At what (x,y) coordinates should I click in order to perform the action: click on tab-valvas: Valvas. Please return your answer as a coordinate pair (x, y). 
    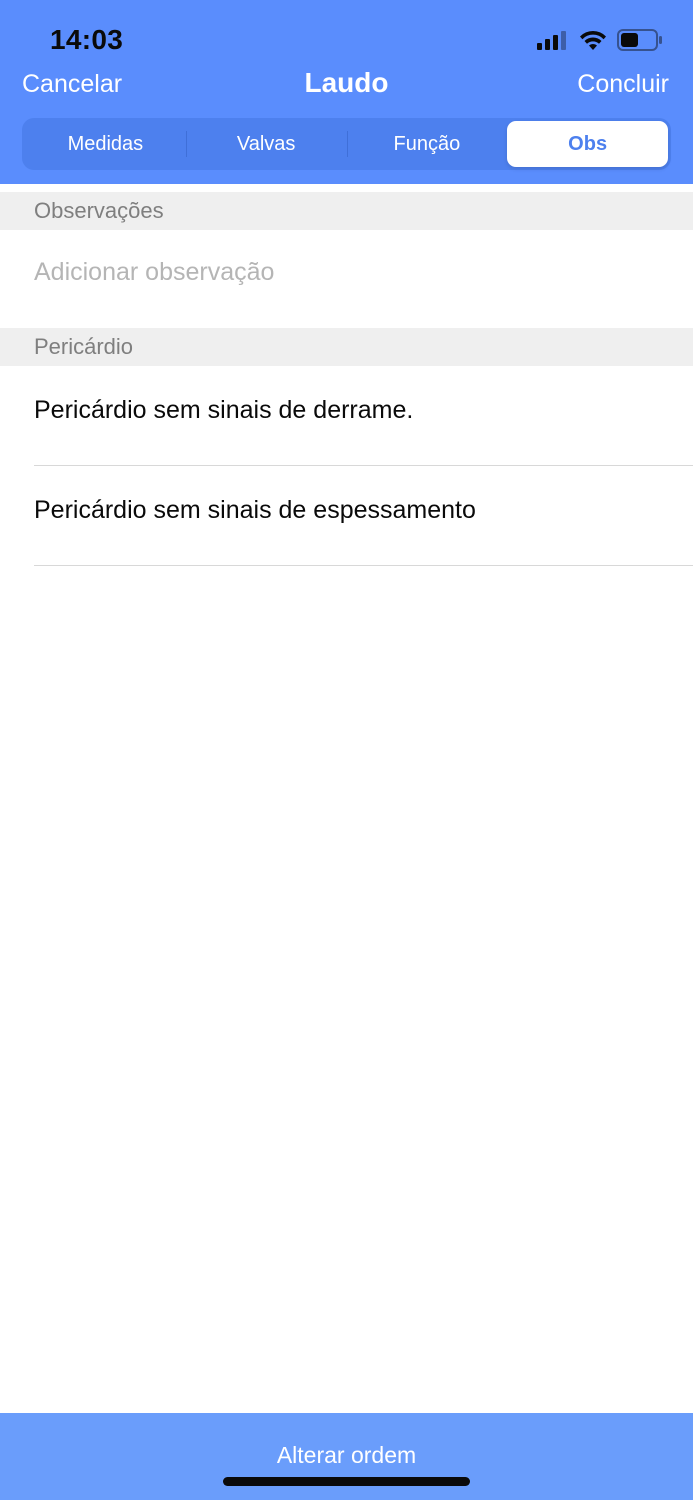
    Looking at the image, I should click on (266, 144).